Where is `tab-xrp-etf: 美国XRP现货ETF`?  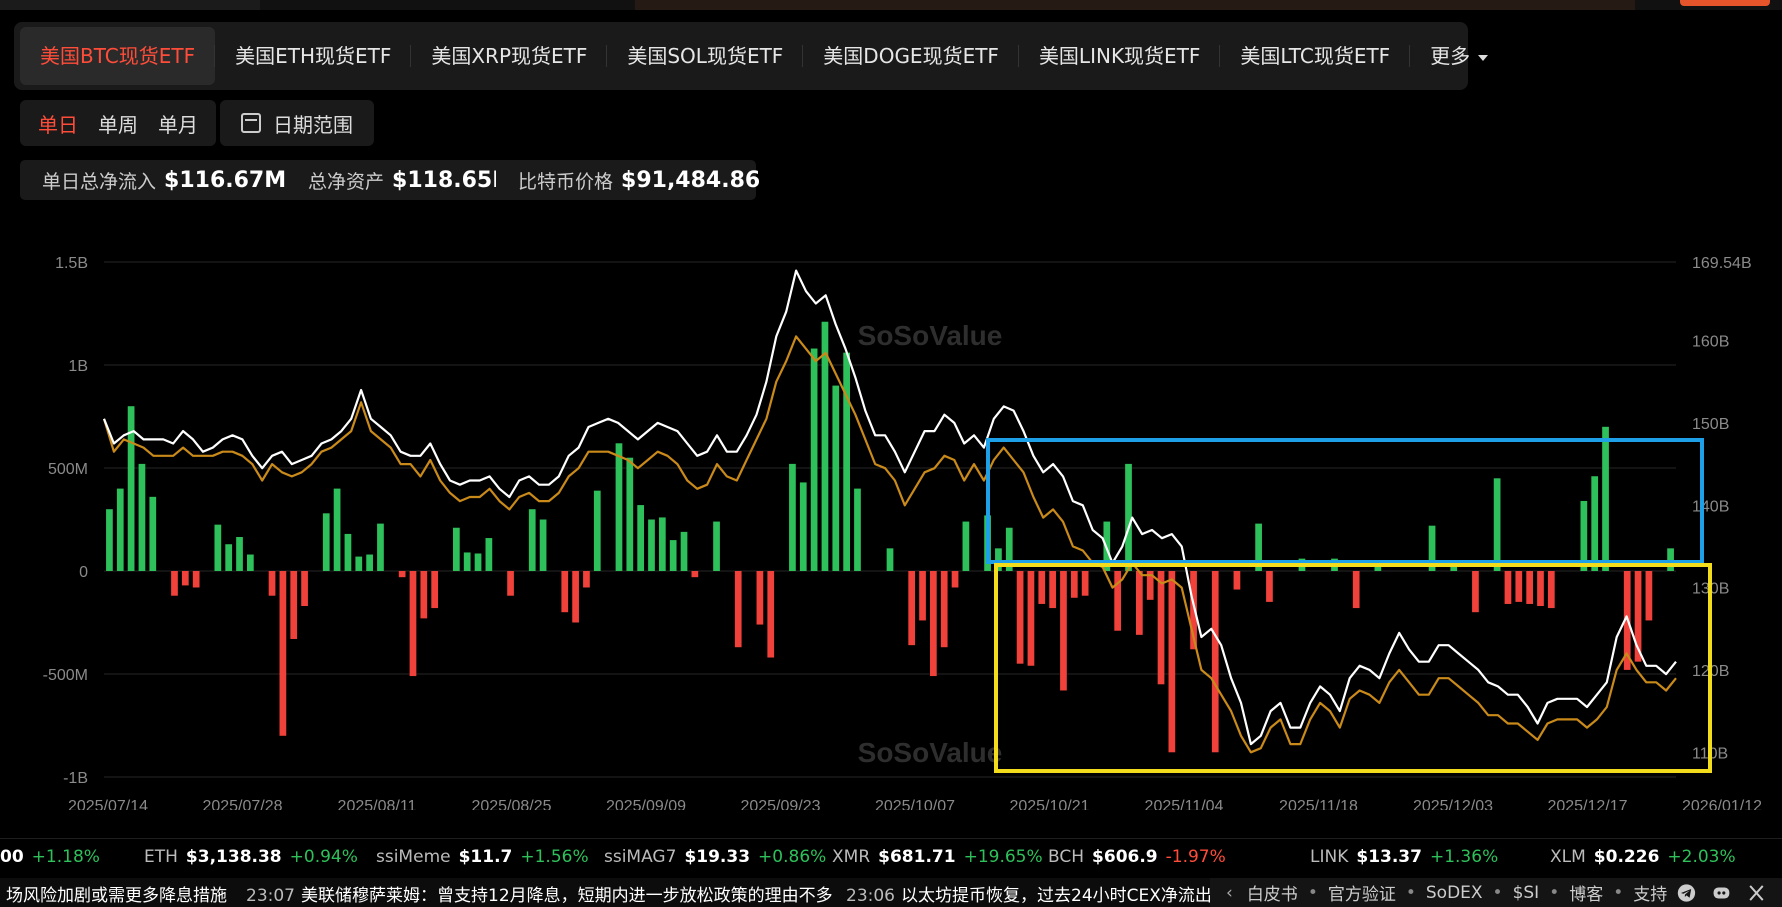 tab-xrp-etf: 美国XRP现货ETF is located at coordinates (509, 56).